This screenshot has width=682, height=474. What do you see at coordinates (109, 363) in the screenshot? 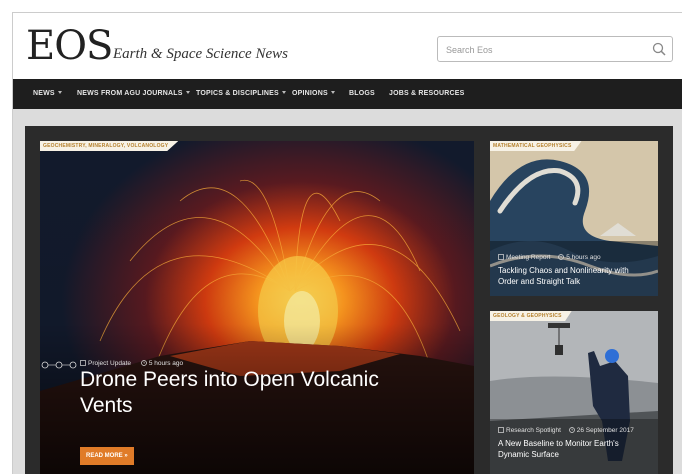
I see `article-type: Project Update` at bounding box center [109, 363].